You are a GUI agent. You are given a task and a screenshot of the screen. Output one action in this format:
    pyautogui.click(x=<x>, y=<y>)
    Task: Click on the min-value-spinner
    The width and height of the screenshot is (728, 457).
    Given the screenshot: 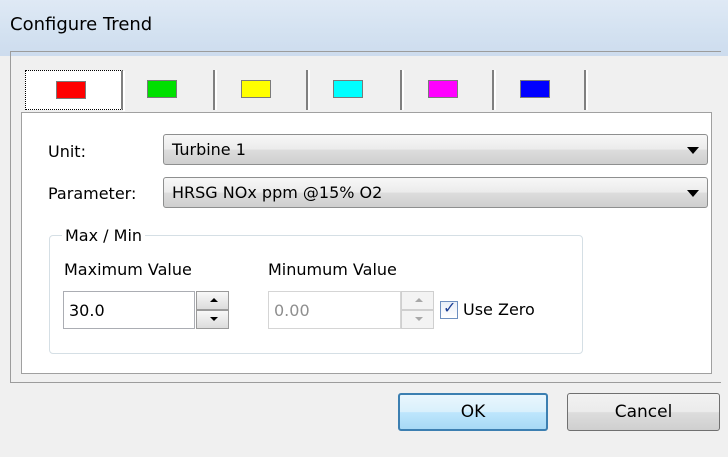 What is the action you would take?
    pyautogui.click(x=417, y=310)
    